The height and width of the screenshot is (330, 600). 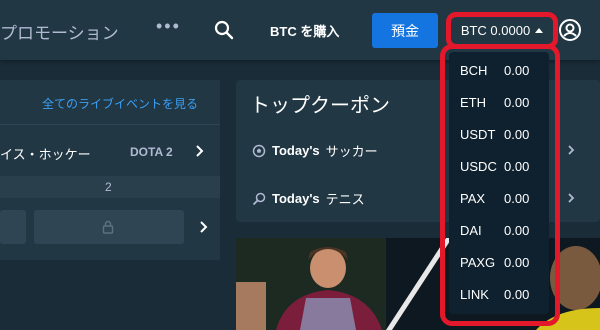 What do you see at coordinates (474, 294) in the screenshot?
I see `currency-code: LINK` at bounding box center [474, 294].